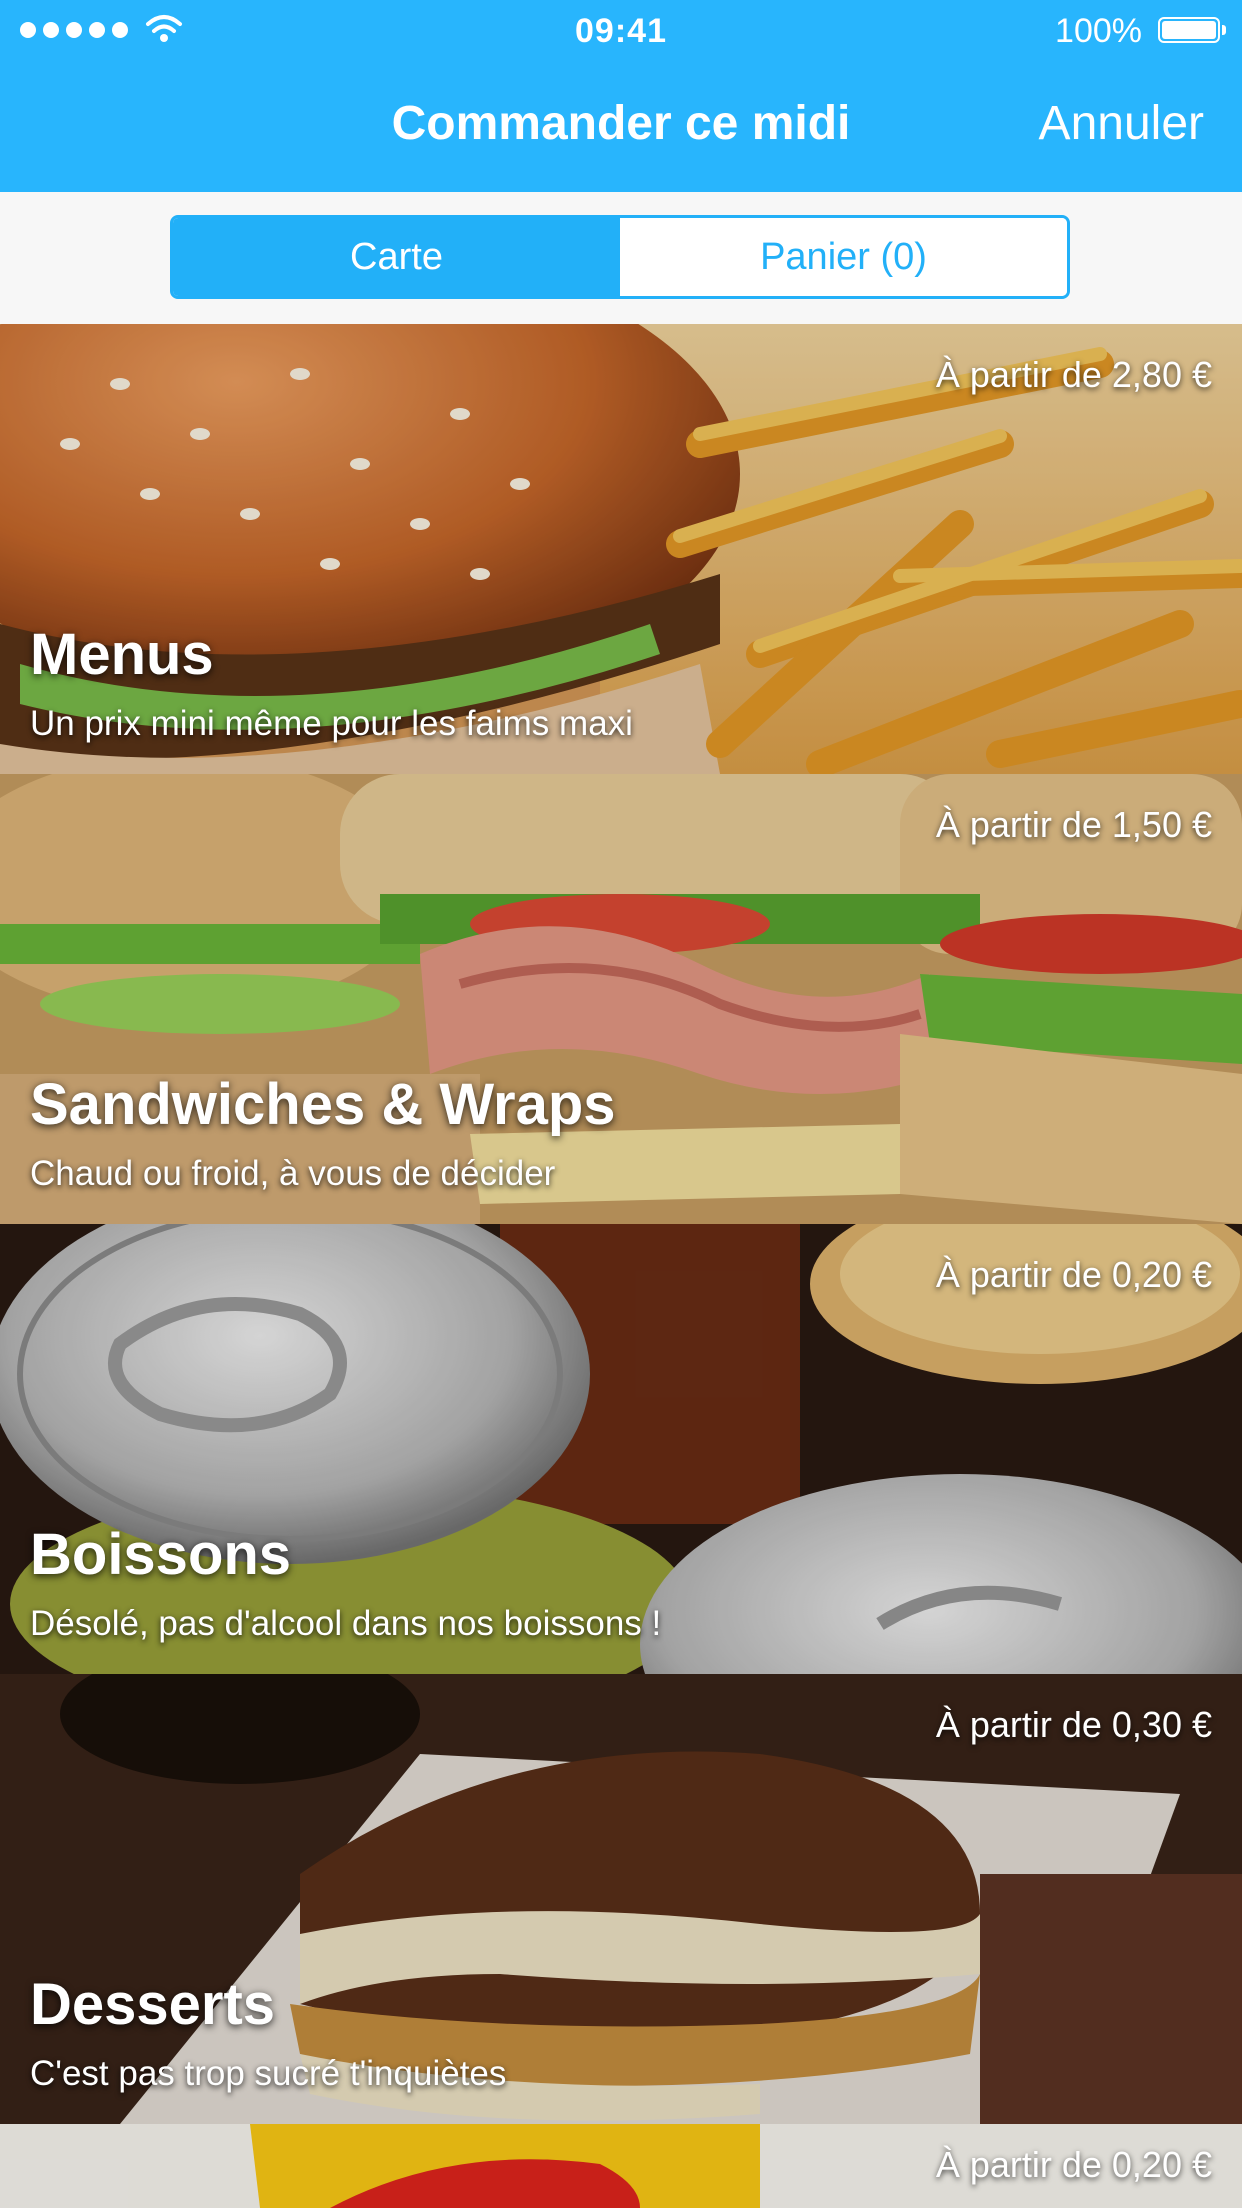 This screenshot has width=1242, height=2208. What do you see at coordinates (331, 723) in the screenshot?
I see `category-subtitle: Un prix mini même pour les faims maxi` at bounding box center [331, 723].